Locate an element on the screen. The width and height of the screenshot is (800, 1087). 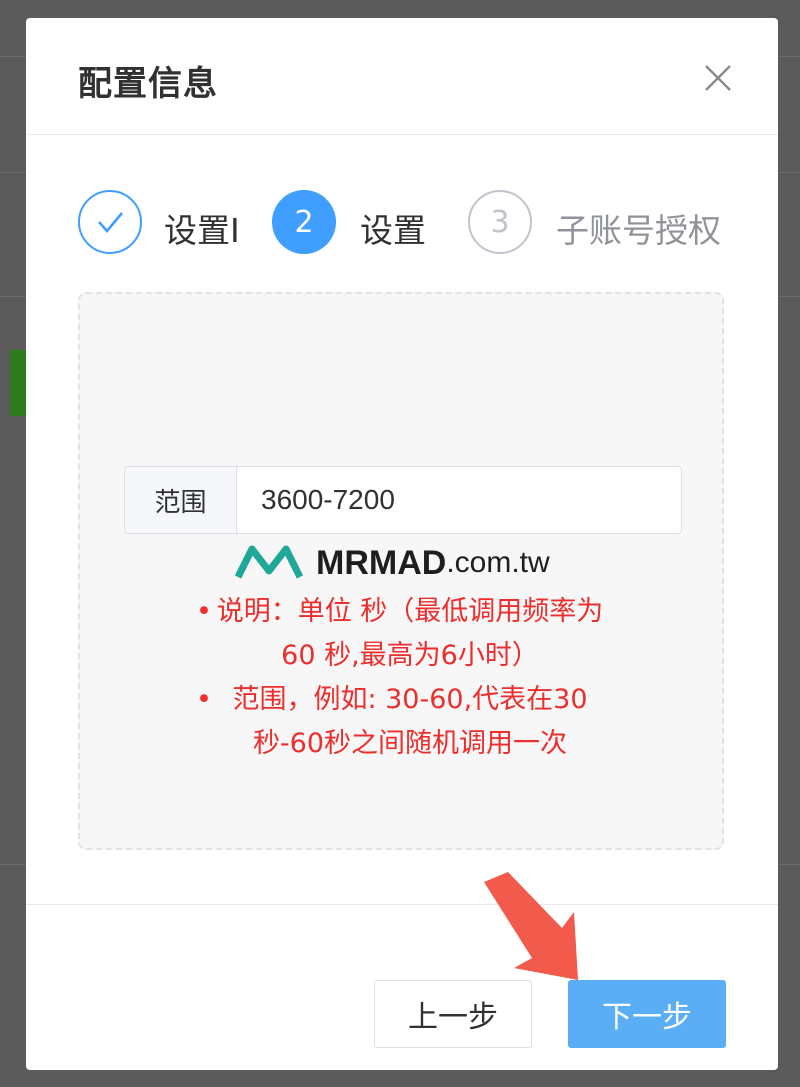
pointer-arrow-icon is located at coordinates (531, 926).